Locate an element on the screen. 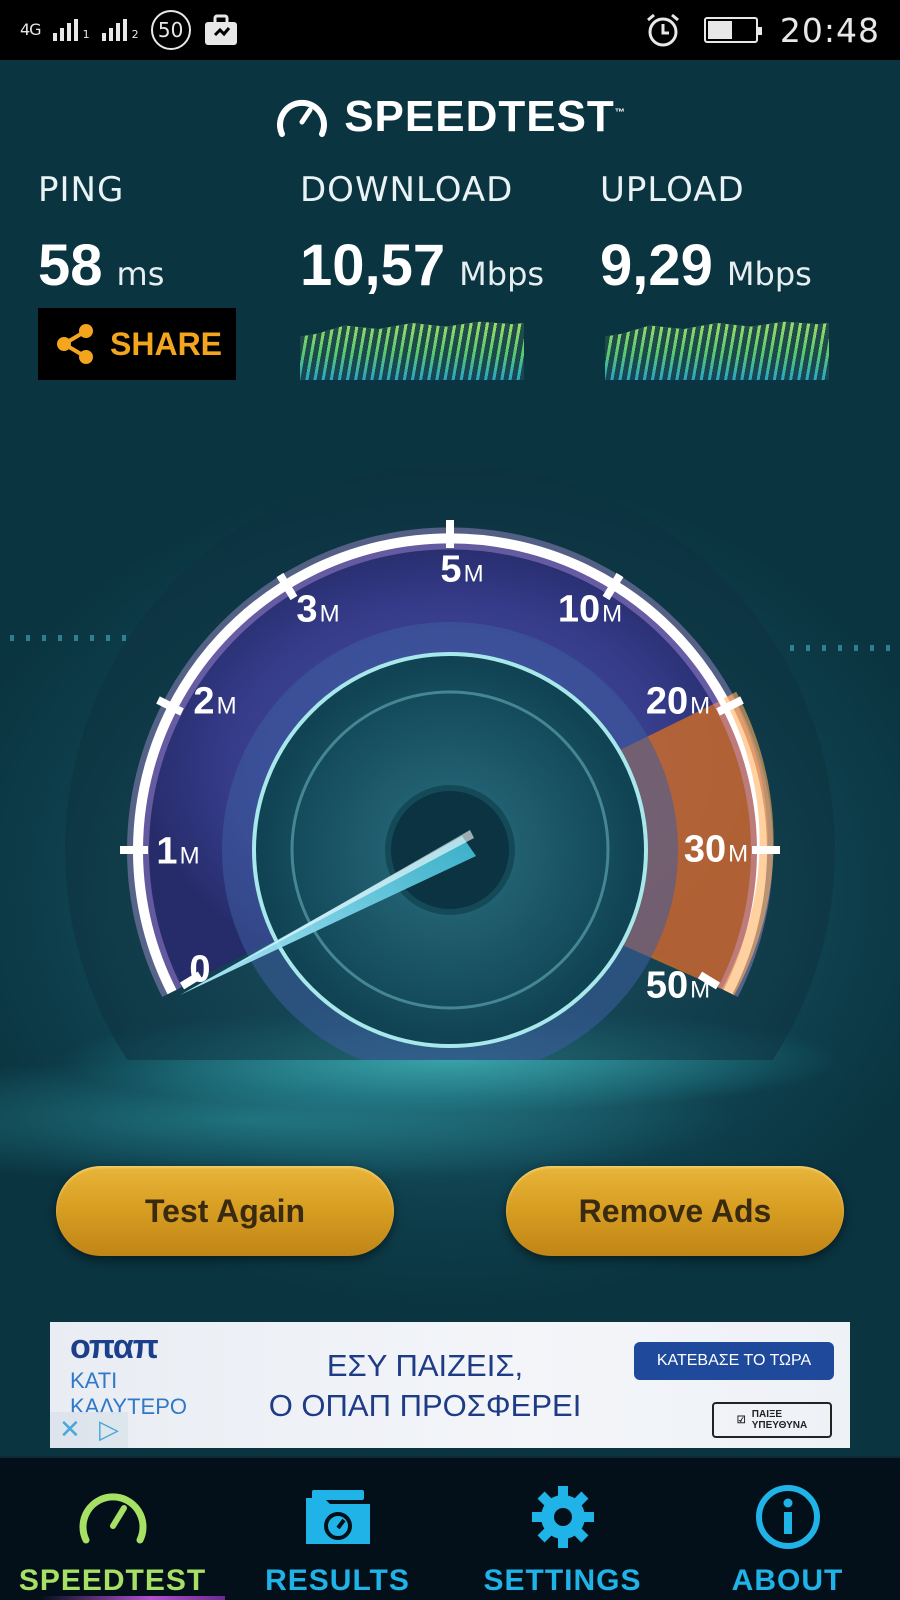 The image size is (900, 1600). status-time: 20:48 is located at coordinates (829, 30).